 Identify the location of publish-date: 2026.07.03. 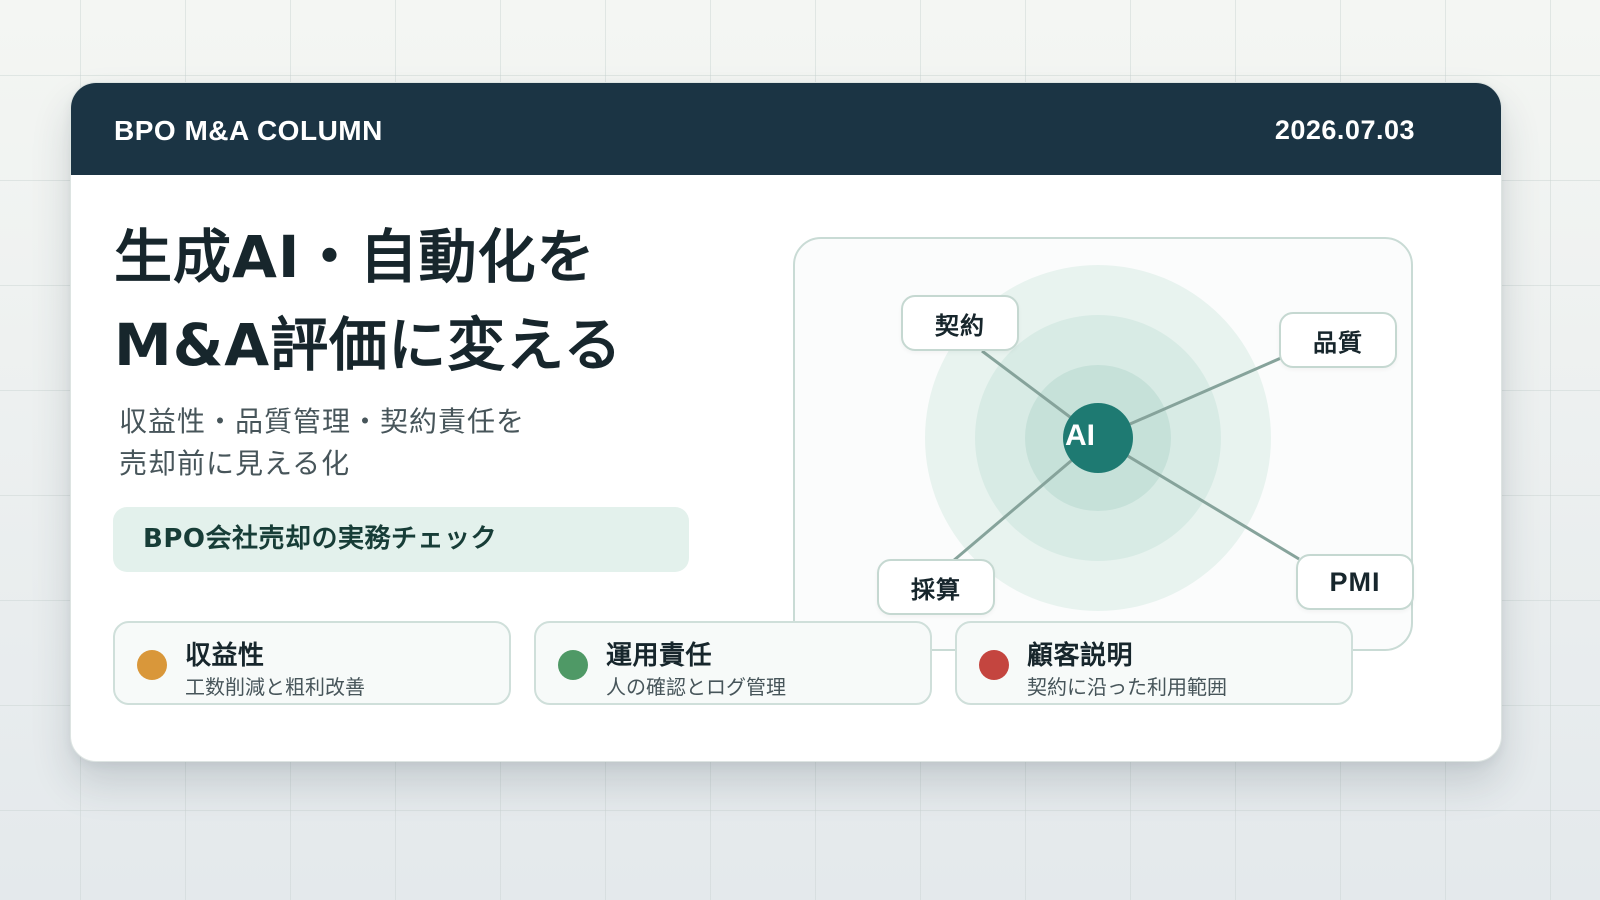
(1344, 130).